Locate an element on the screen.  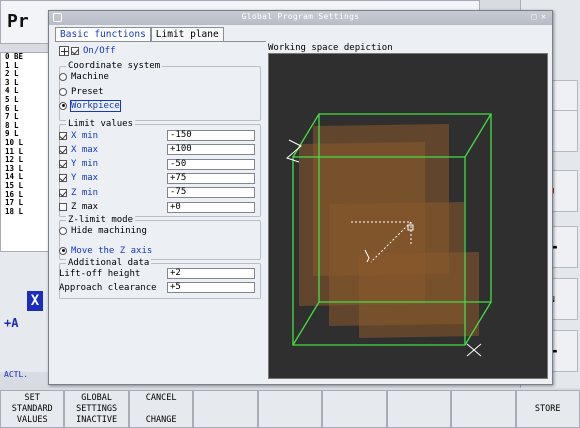
radio-preset: Preset is located at coordinates (81, 91).